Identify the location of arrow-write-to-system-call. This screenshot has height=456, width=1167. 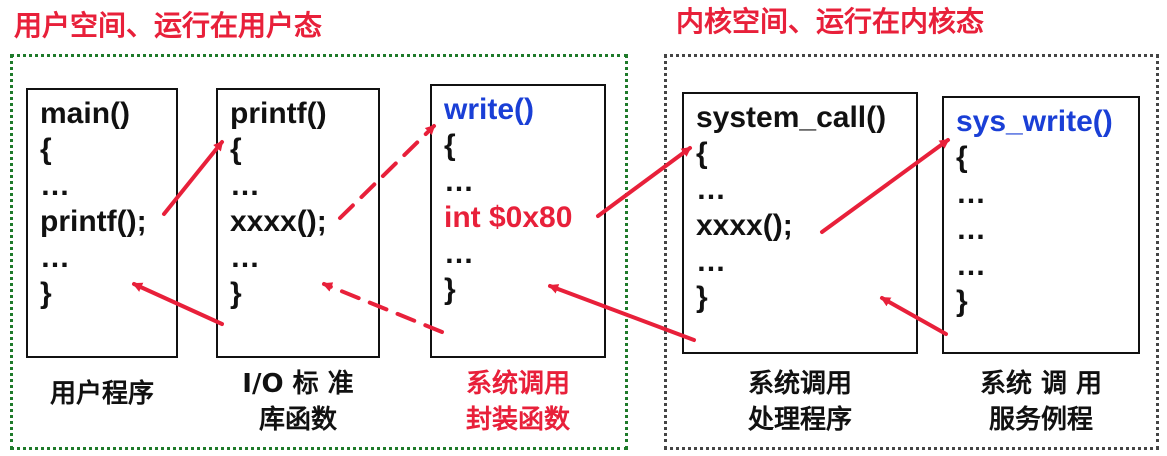
(644, 182).